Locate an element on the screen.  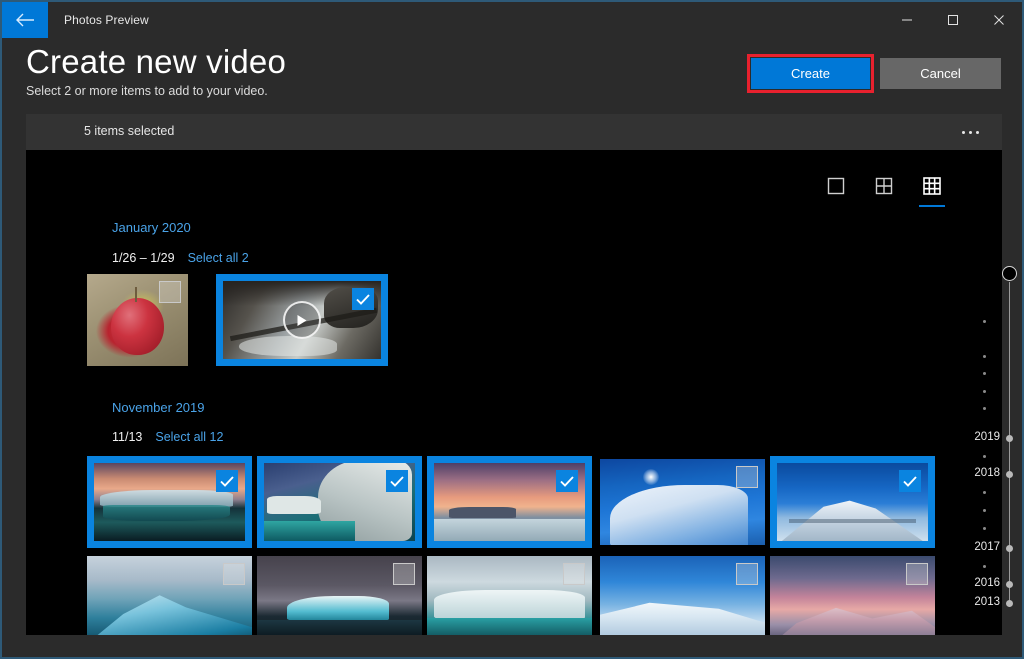
maximize-button is located at coordinates (953, 20).